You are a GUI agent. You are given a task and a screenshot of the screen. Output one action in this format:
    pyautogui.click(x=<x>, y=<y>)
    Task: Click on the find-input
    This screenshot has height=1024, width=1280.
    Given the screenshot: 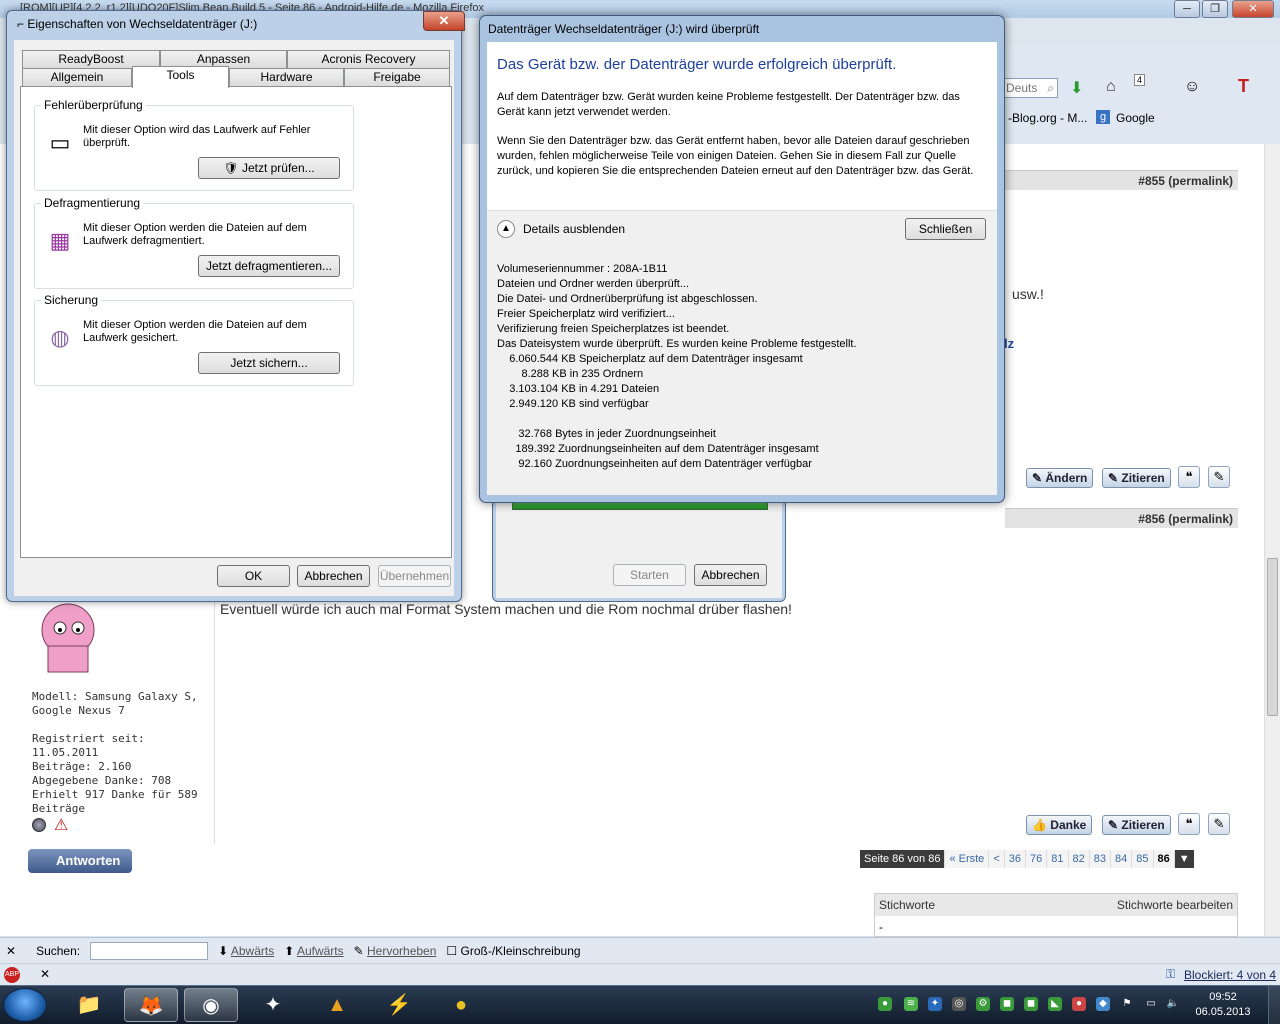 What is the action you would take?
    pyautogui.click(x=149, y=950)
    